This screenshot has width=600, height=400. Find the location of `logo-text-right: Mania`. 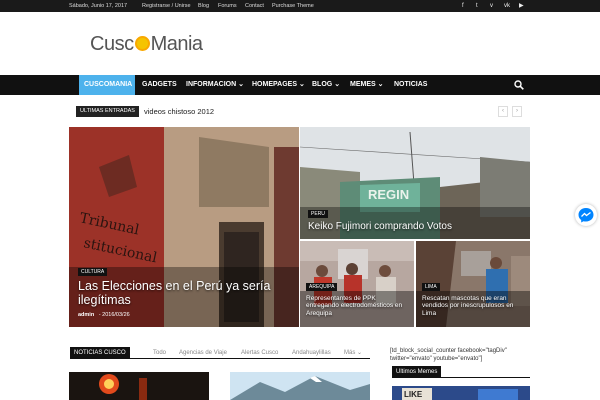

logo-text-right: Mania is located at coordinates (176, 44).